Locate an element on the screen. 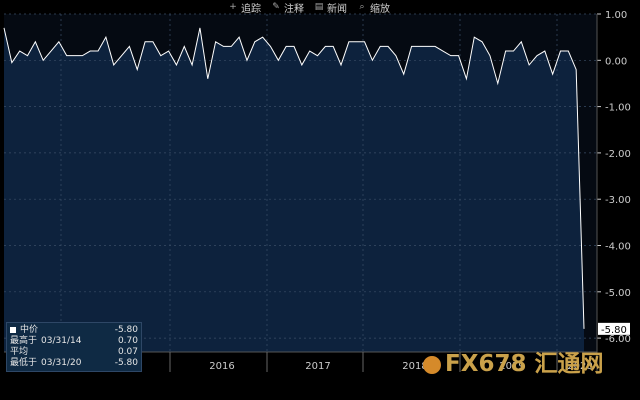 Image resolution: width=640 pixels, height=400 pixels. zoom-icon: ⌕ is located at coordinates (362, 7).